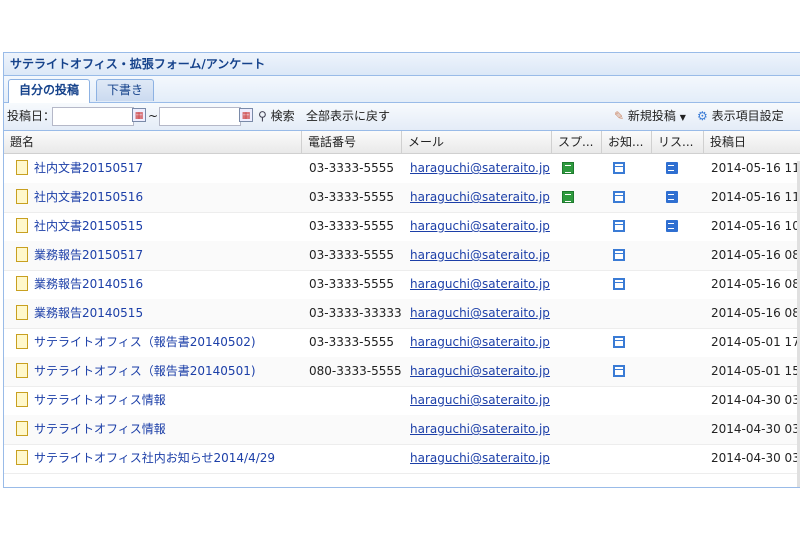 Image resolution: width=800 pixels, height=537 pixels. Describe the element at coordinates (755, 371) in the screenshot. I see `row-date: 2014-05-01 15:` at that location.